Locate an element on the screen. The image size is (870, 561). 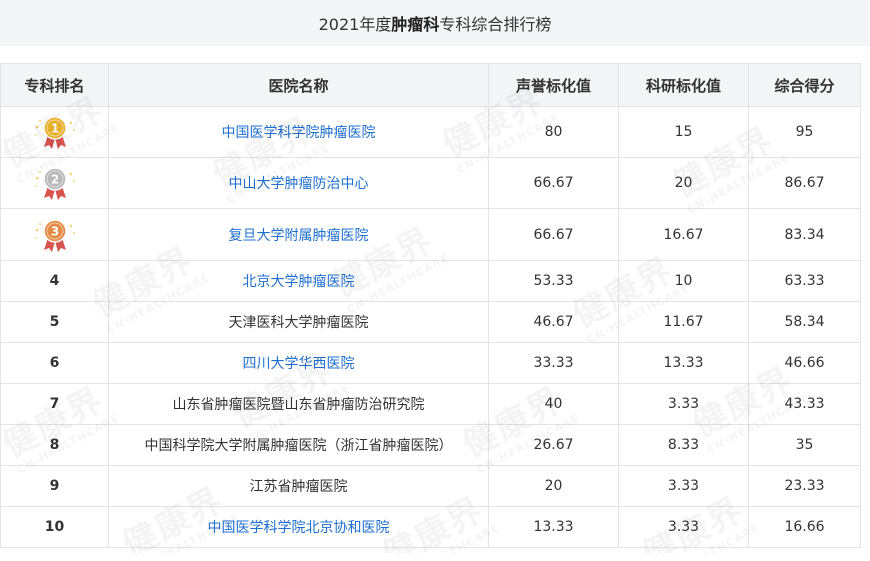
hospital-name: 天津医科大学肿瘤医院 is located at coordinates (298, 323).